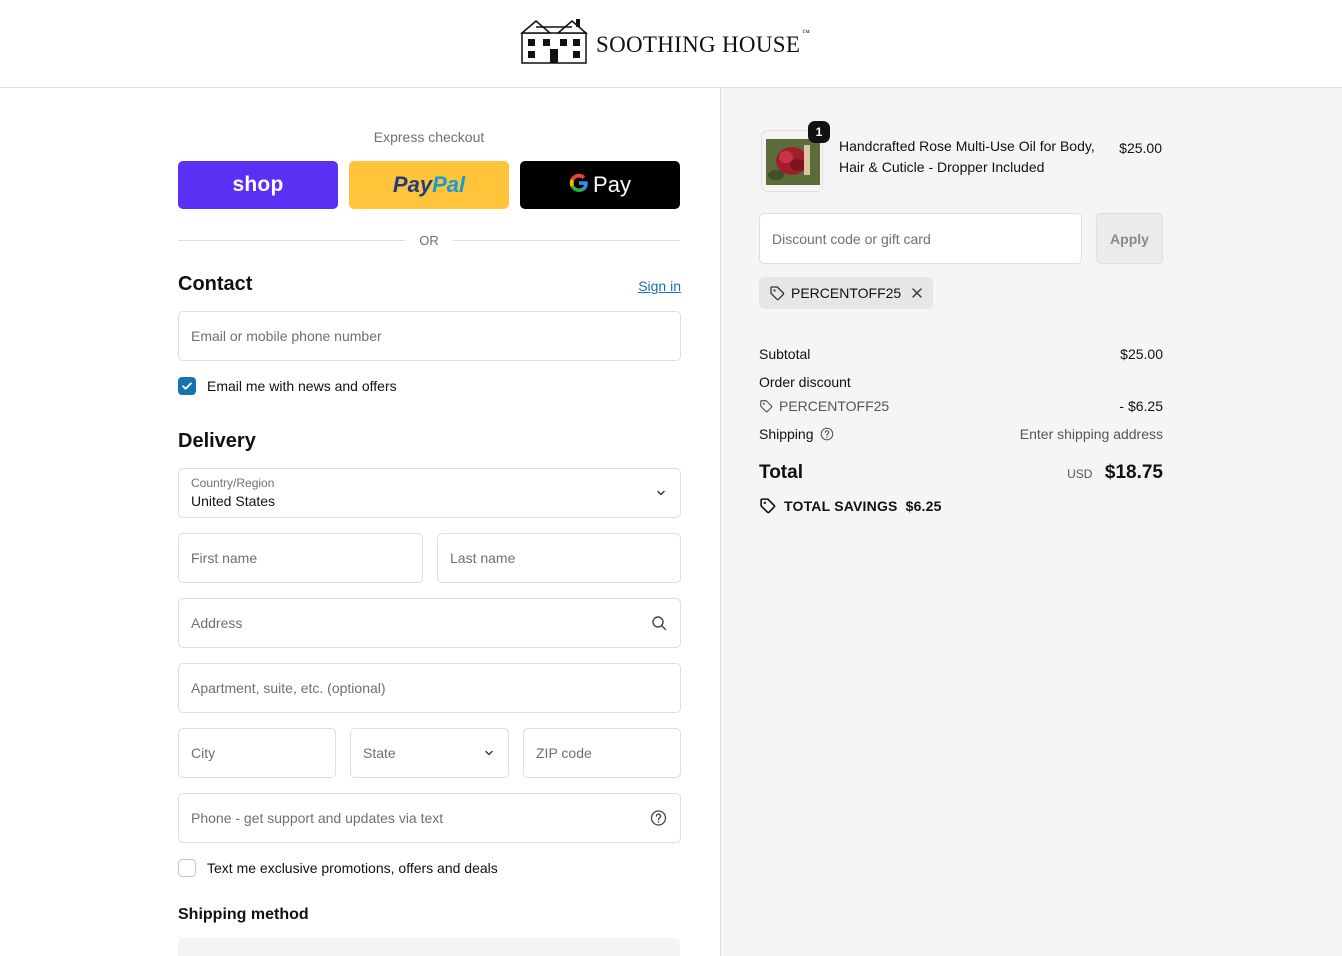  What do you see at coordinates (917, 293) in the screenshot?
I see `remove-discount-close-icon` at bounding box center [917, 293].